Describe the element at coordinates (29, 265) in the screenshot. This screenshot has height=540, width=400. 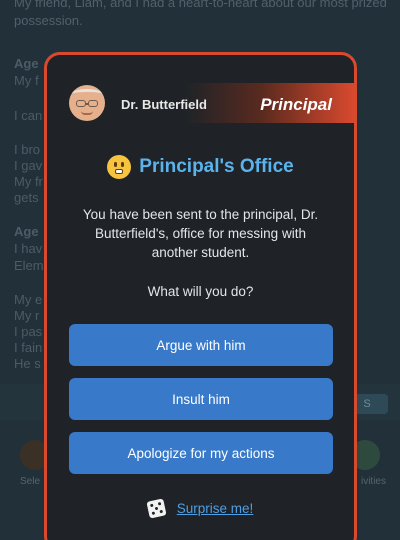
I see `background-line: Elem` at that location.